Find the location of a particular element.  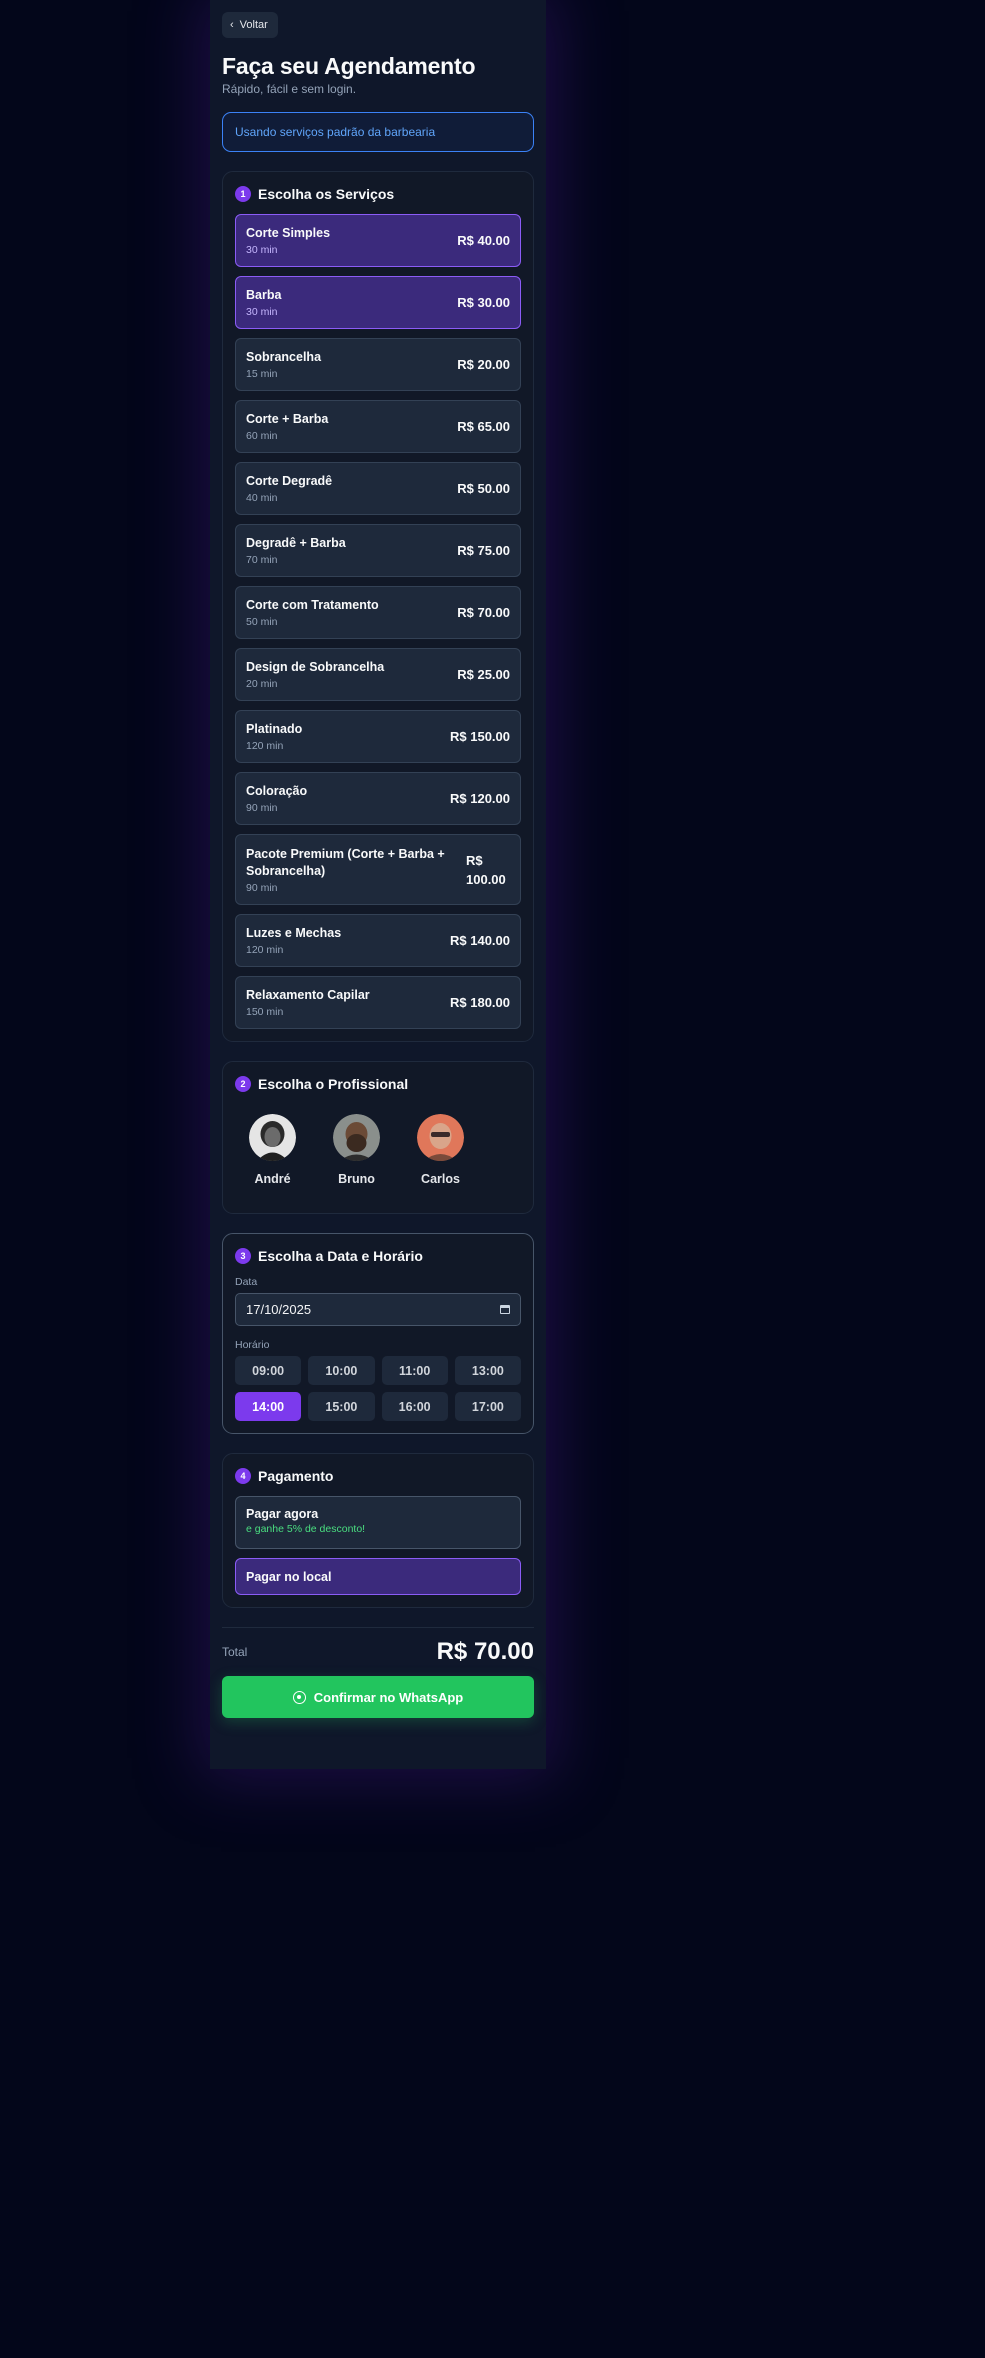

service-option: Luzes e Mechas 120 min R$ 140.00 is located at coordinates (378, 940).